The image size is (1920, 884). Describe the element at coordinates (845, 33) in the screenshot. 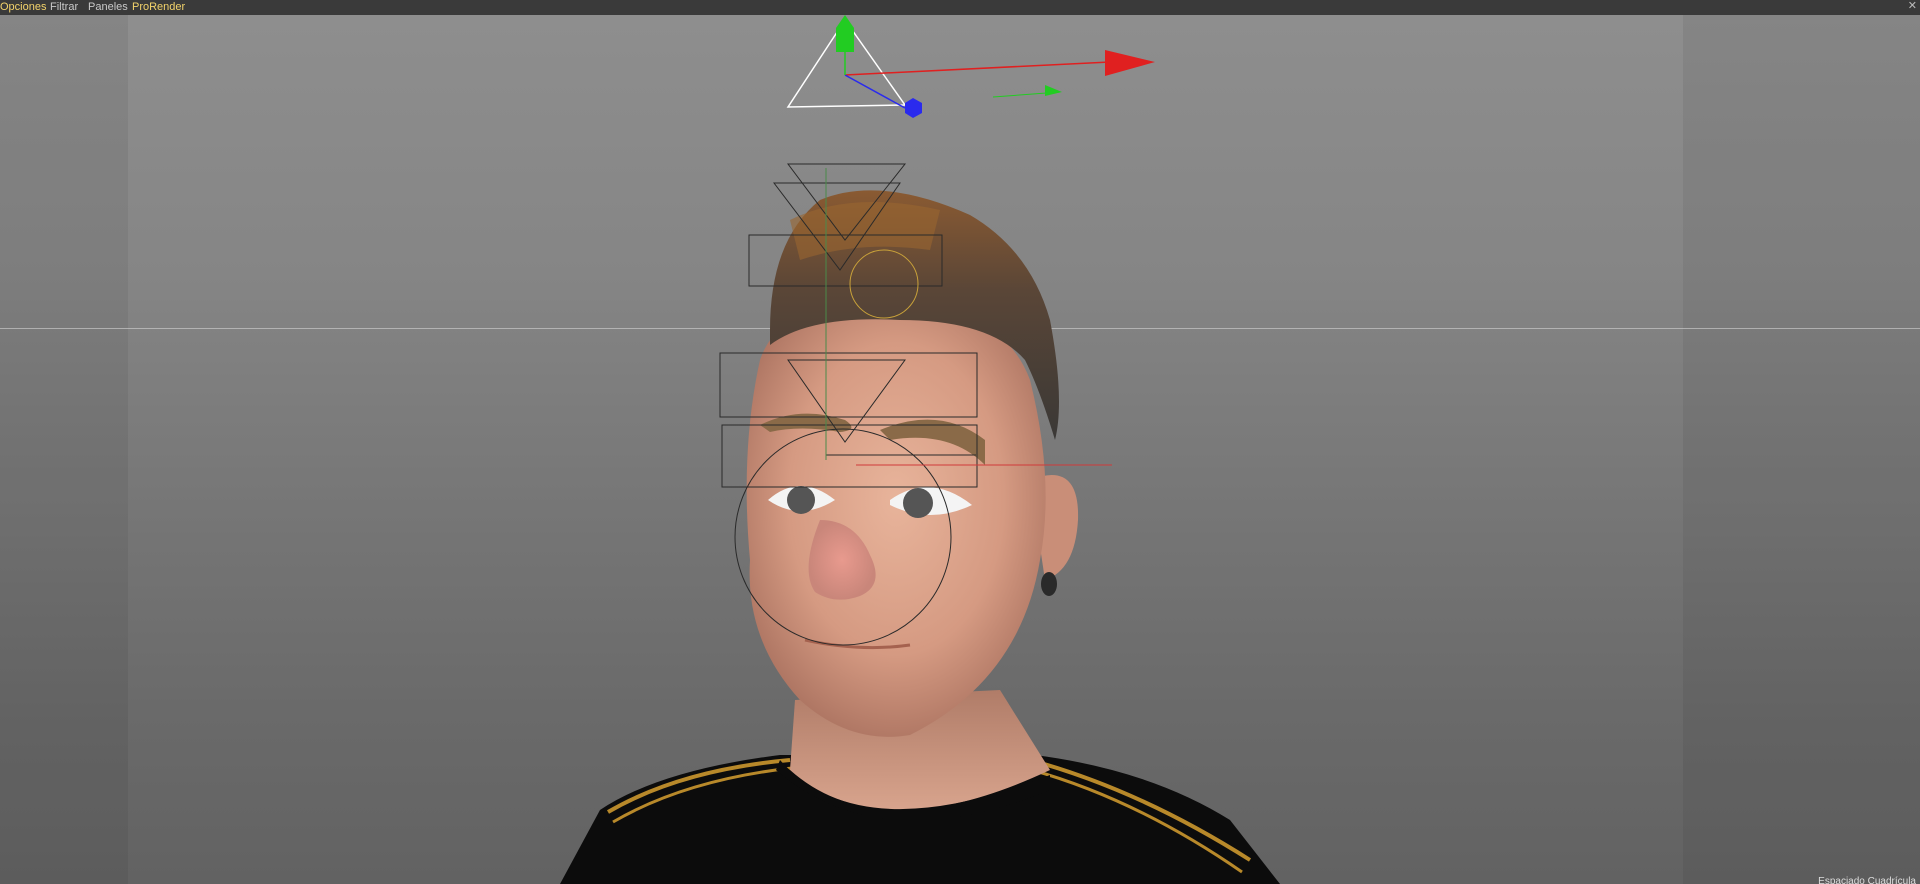

I see `y-axis-arrow-icon` at that location.